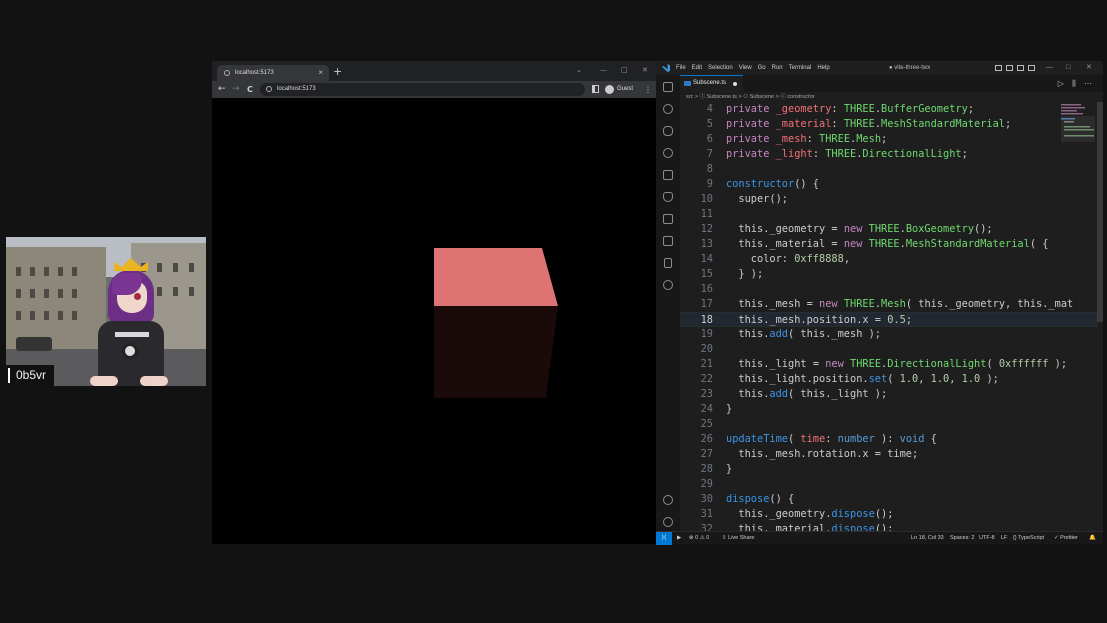 This screenshot has height=623, width=1107. I want to click on profile-button: Guest, so click(619, 89).